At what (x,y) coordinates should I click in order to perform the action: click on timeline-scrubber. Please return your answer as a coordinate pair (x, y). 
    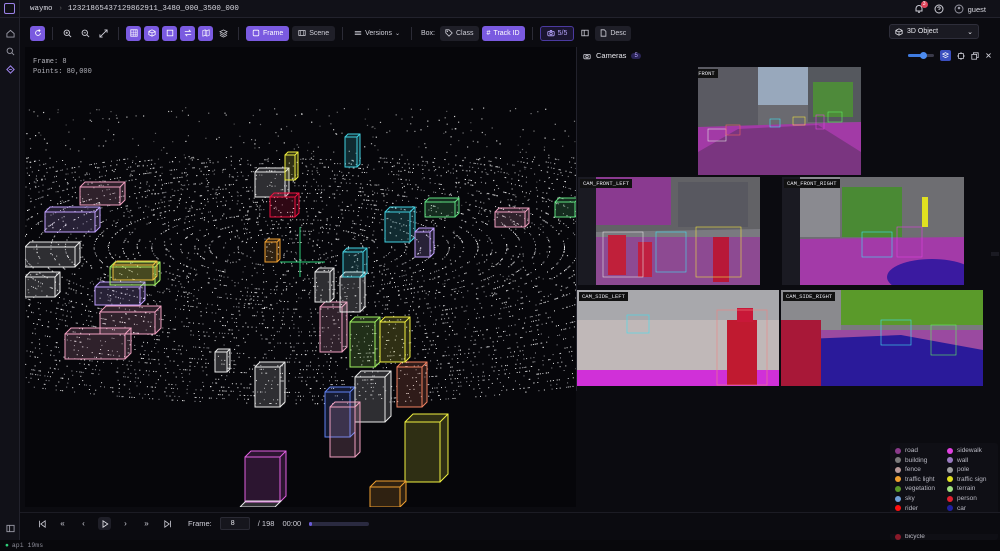
    Looking at the image, I should click on (339, 523).